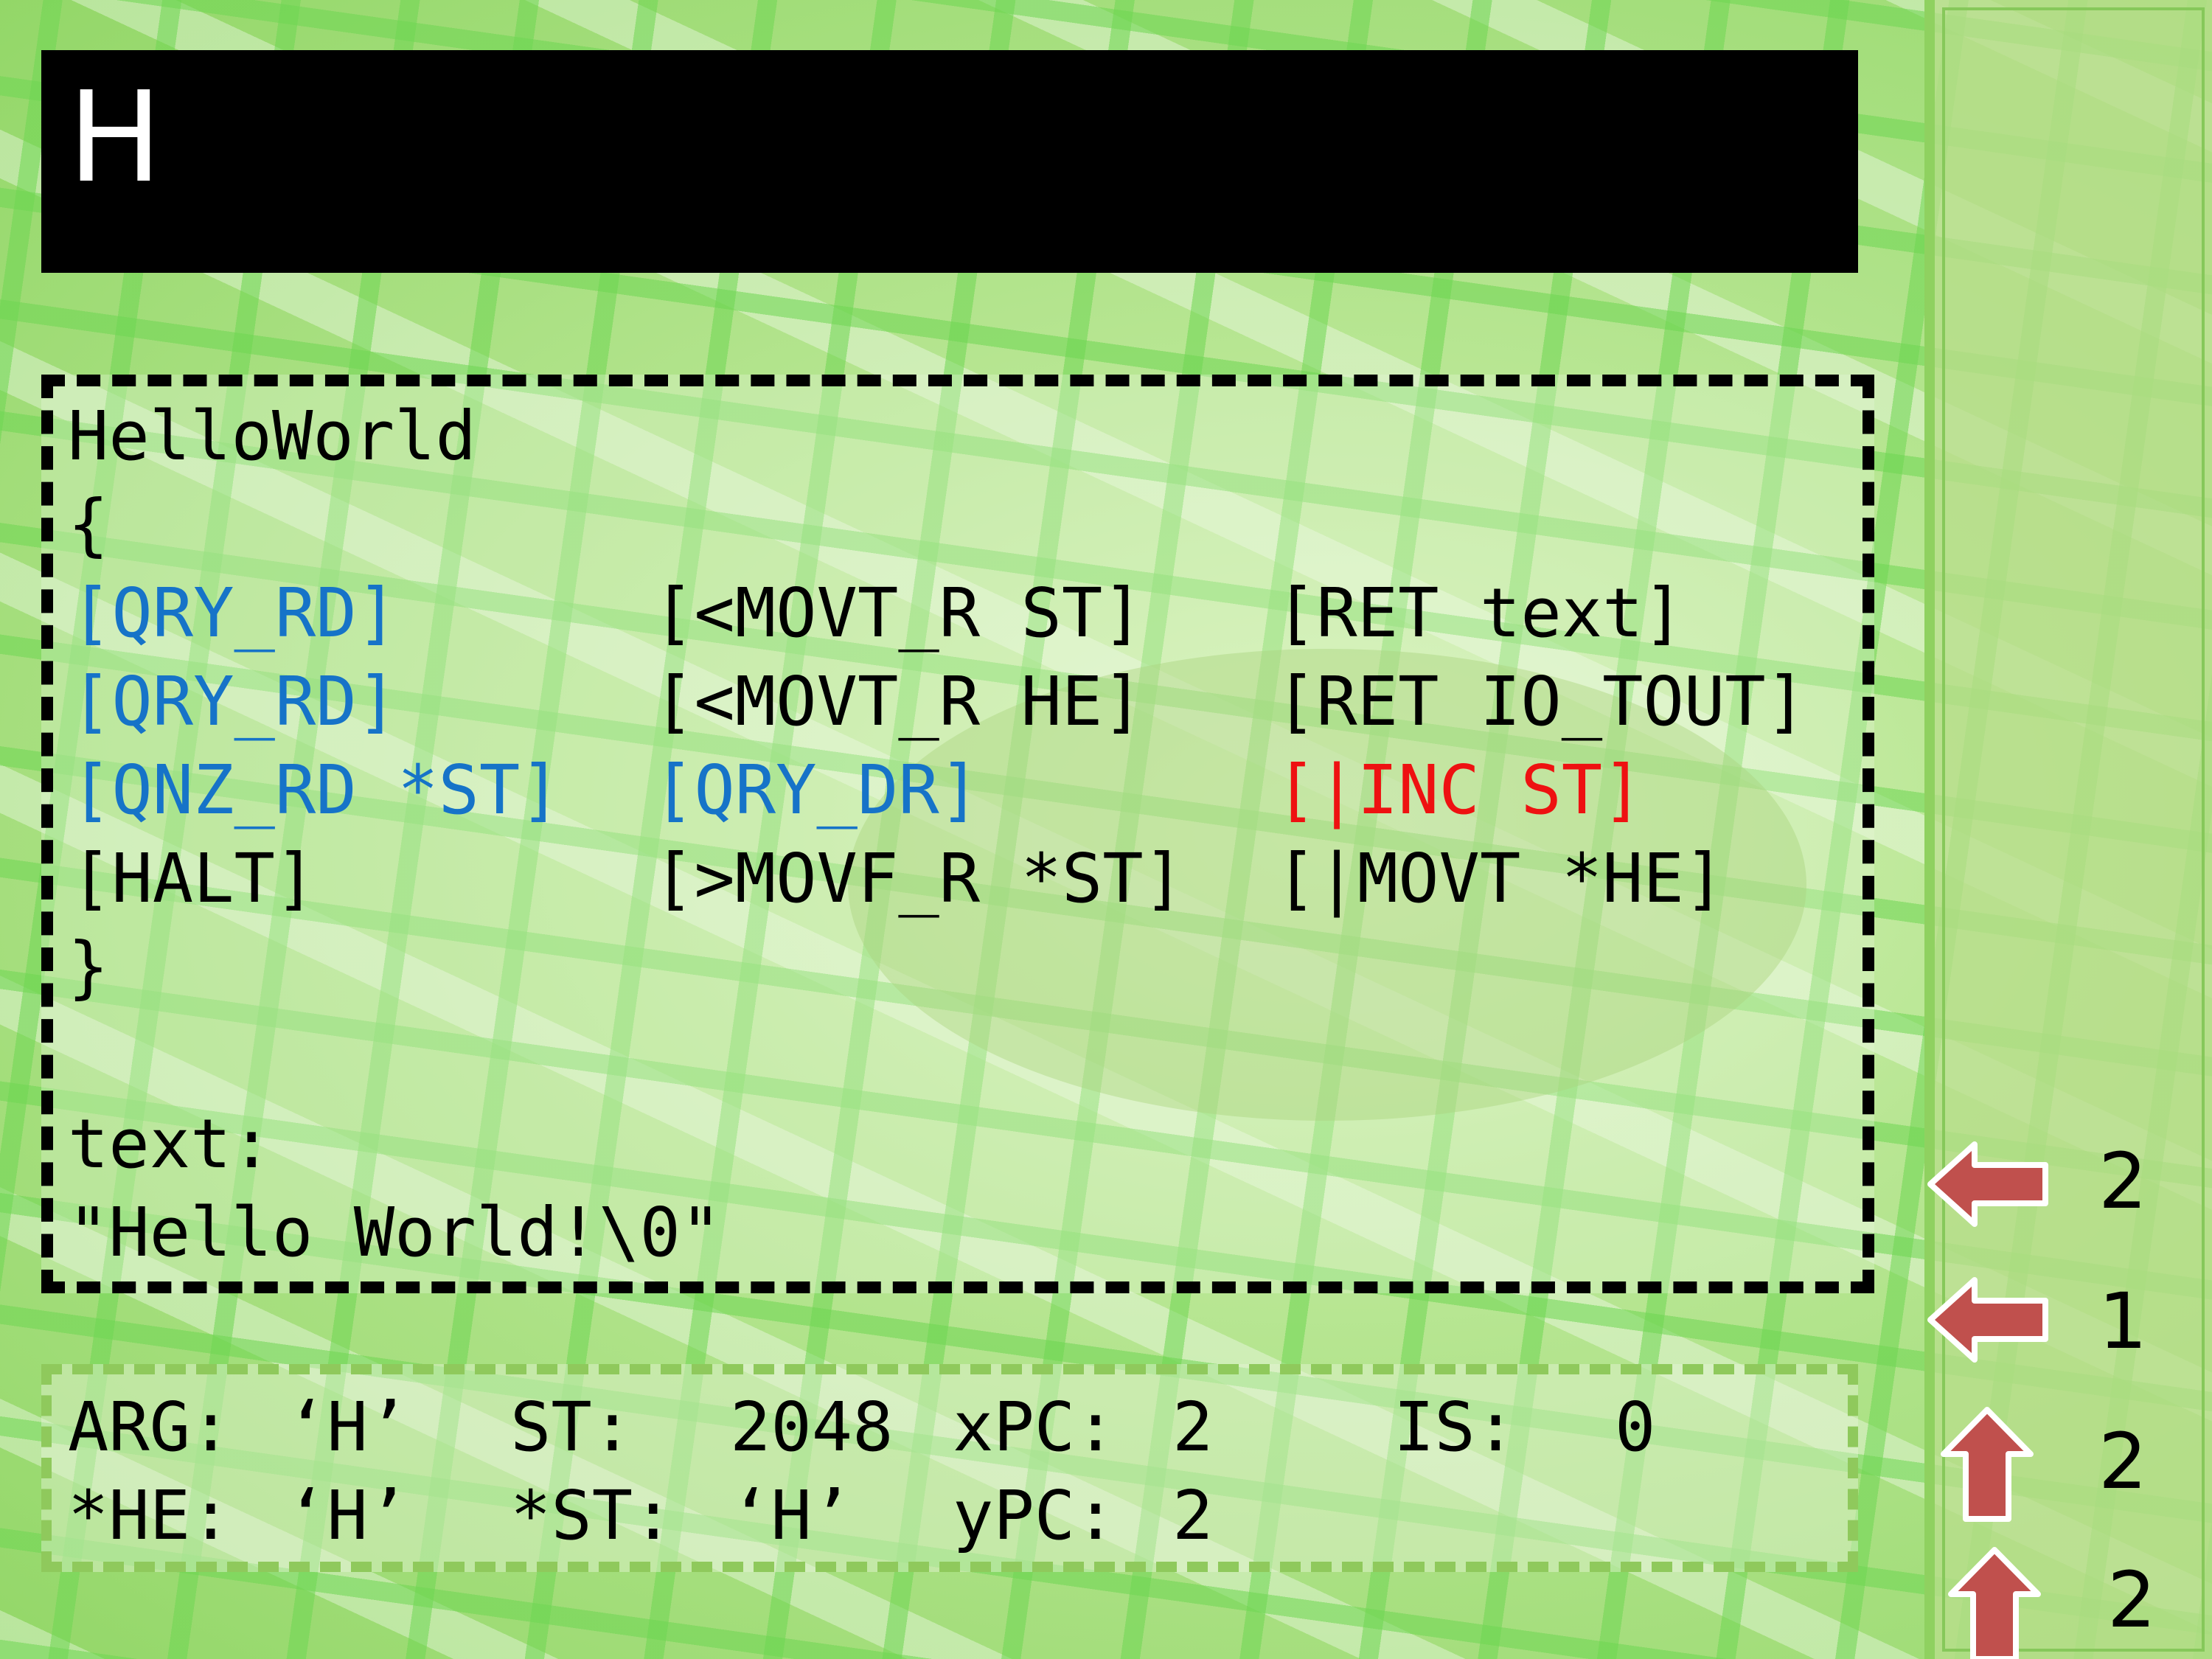 Image resolution: width=2212 pixels, height=1659 pixels. I want to click on instruction-cell: [|MOVT *HE], so click(1500, 879).